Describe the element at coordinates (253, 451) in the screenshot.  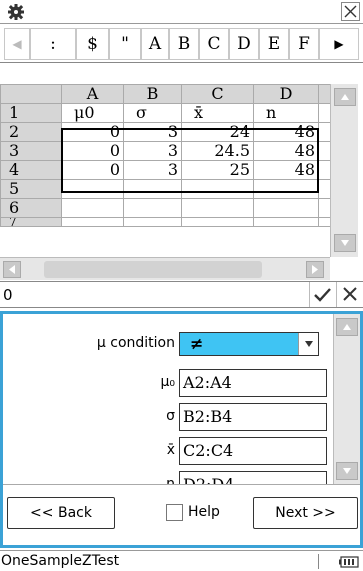
I see `xbar-field: C2:C4` at that location.